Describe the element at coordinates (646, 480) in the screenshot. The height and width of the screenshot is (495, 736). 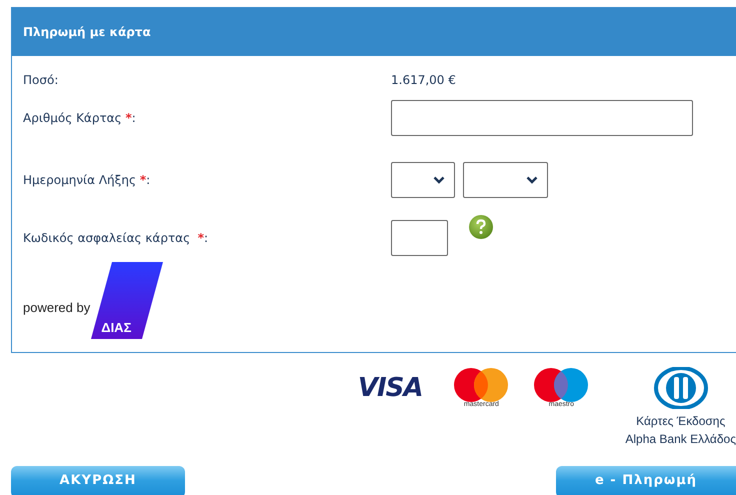
I see `pay-button: e - Πληρωμή` at that location.